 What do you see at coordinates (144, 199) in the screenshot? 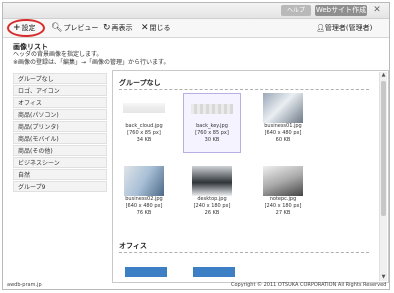
I see `image-filename: business02.jpg` at bounding box center [144, 199].